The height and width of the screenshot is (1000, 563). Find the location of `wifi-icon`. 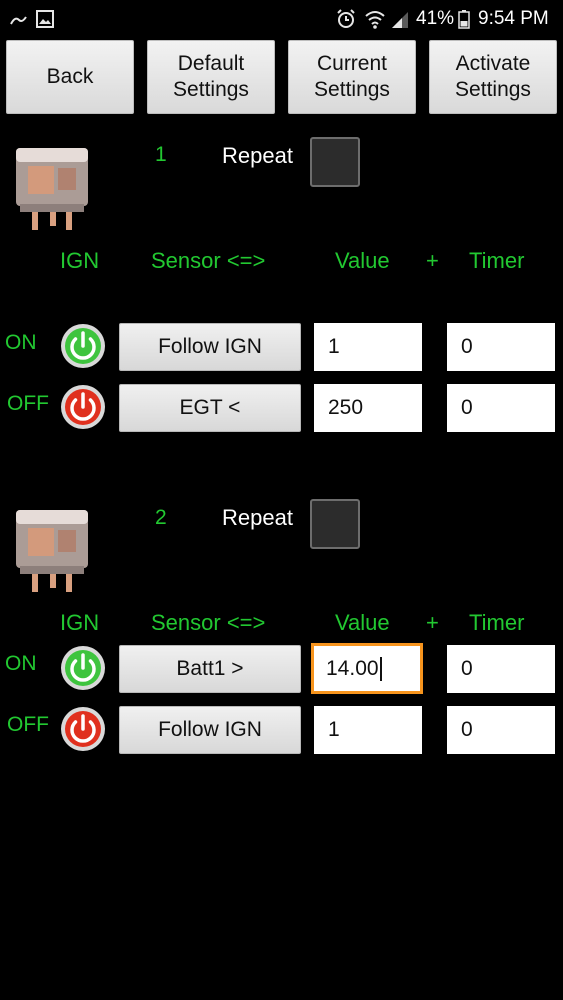

wifi-icon is located at coordinates (375, 21).